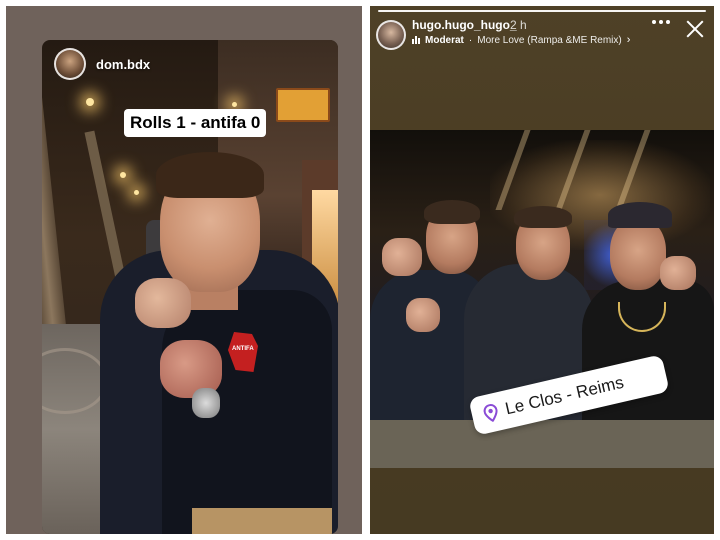  Describe the element at coordinates (452, 212) in the screenshot. I see `person-left-hair` at that location.